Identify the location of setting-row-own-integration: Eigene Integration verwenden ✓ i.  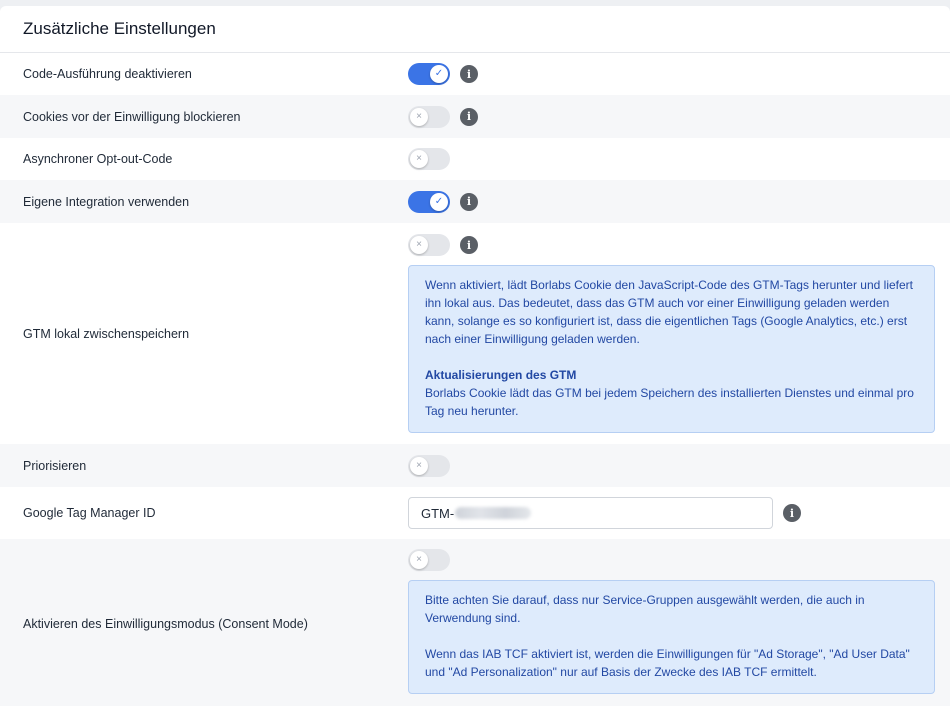
(475, 201).